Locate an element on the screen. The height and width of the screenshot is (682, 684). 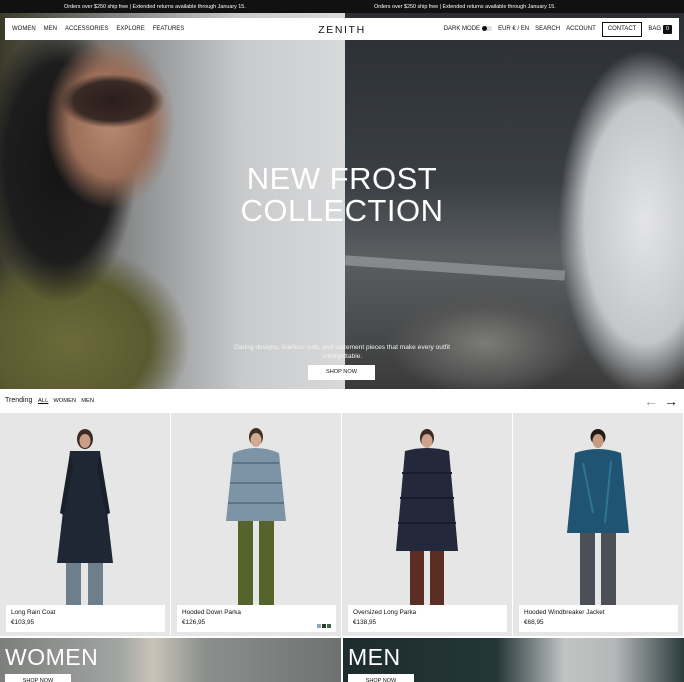
arrow-right-icon: → is located at coordinates (671, 401).